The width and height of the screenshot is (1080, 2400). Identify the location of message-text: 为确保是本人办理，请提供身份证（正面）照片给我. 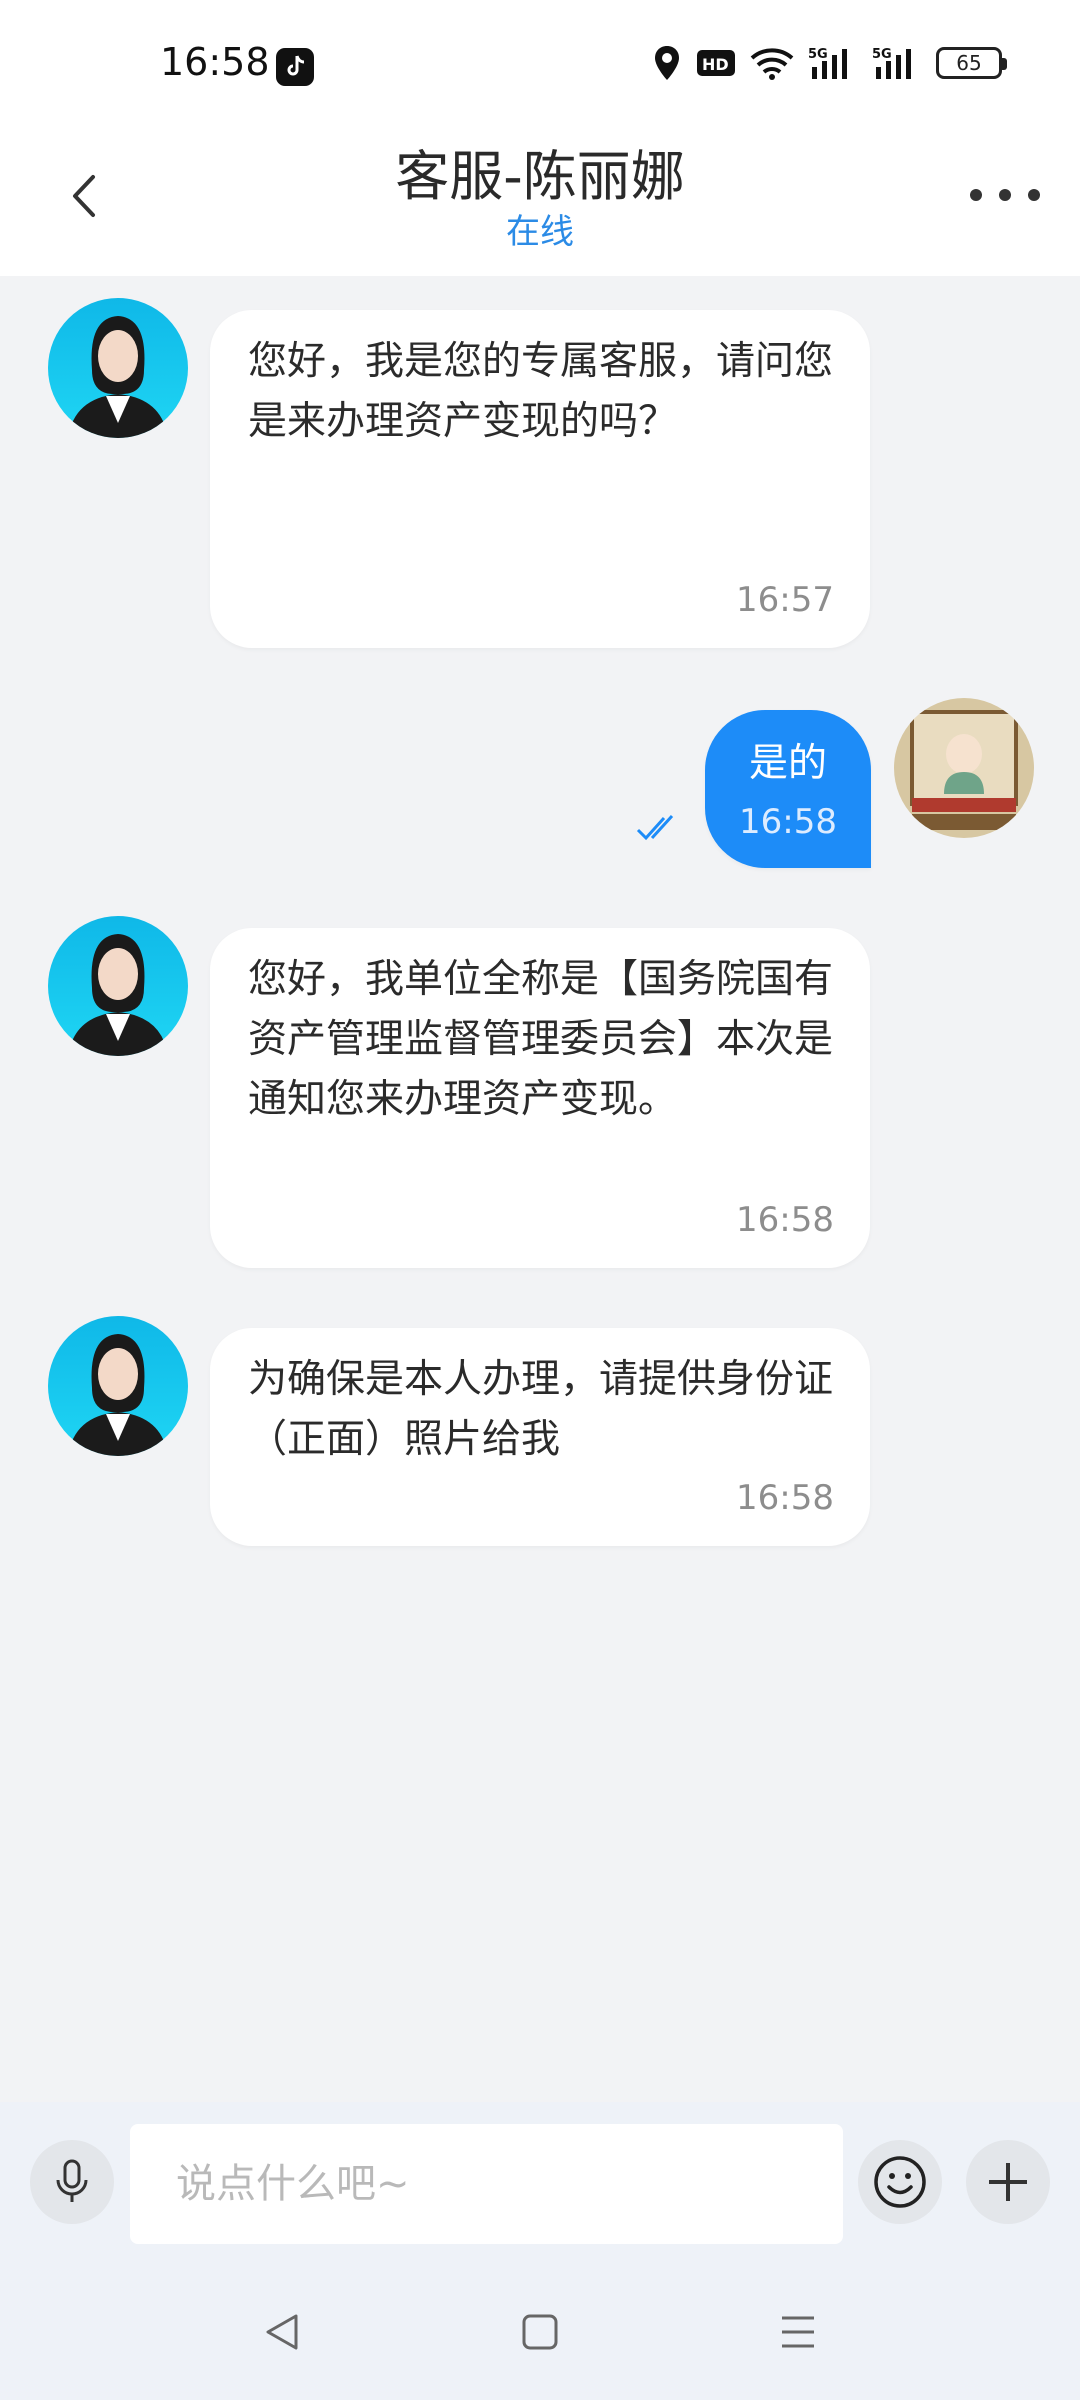
(541, 1409).